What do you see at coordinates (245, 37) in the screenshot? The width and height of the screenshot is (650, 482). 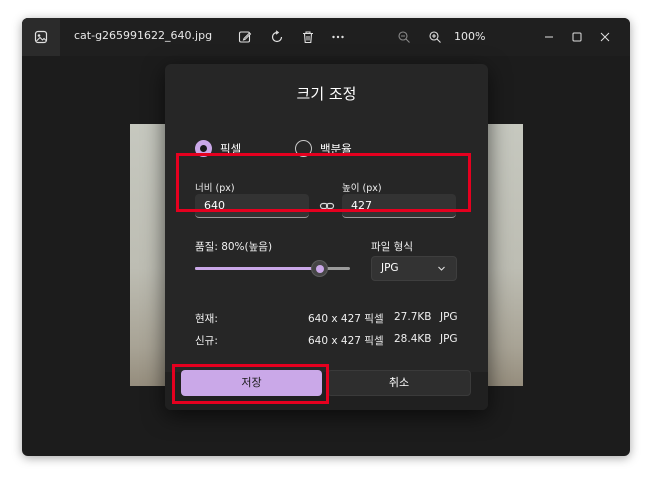 I see `edit-icon` at bounding box center [245, 37].